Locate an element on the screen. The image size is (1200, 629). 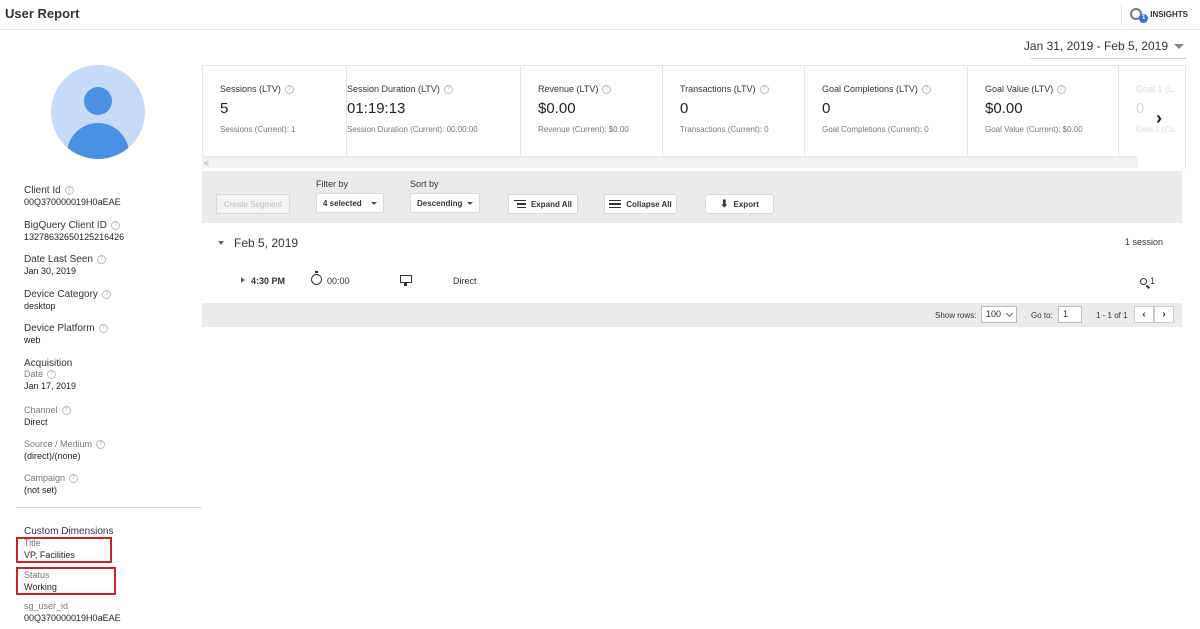
channel-field: Channel? Direct is located at coordinates (47, 416).